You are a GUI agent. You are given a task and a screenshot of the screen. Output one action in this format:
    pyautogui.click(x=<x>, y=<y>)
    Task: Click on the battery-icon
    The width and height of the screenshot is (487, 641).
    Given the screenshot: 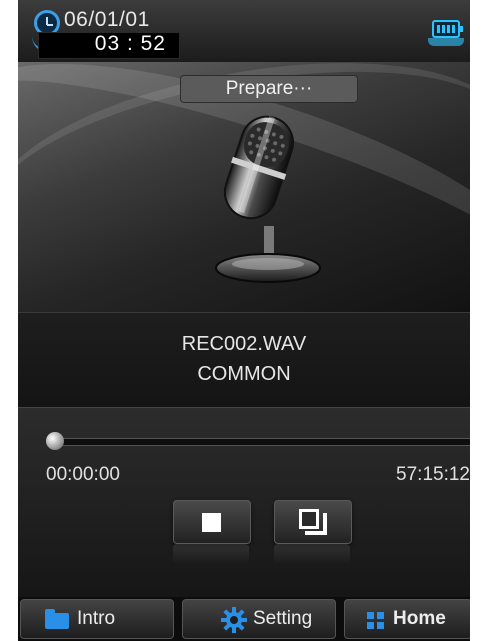 What is the action you would take?
    pyautogui.click(x=447, y=29)
    